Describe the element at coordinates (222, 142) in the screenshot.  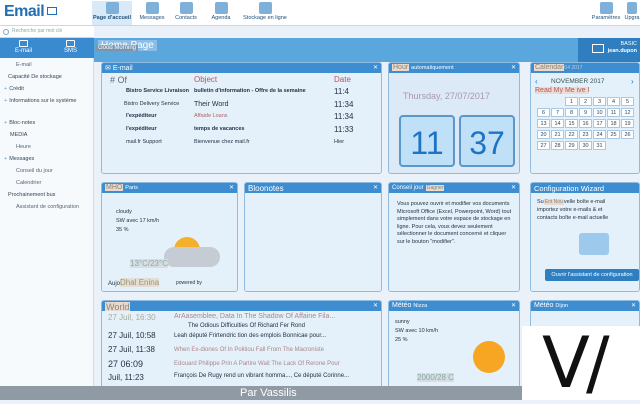
I see `email-subject: Bienvenue chez mail.fr` at that location.